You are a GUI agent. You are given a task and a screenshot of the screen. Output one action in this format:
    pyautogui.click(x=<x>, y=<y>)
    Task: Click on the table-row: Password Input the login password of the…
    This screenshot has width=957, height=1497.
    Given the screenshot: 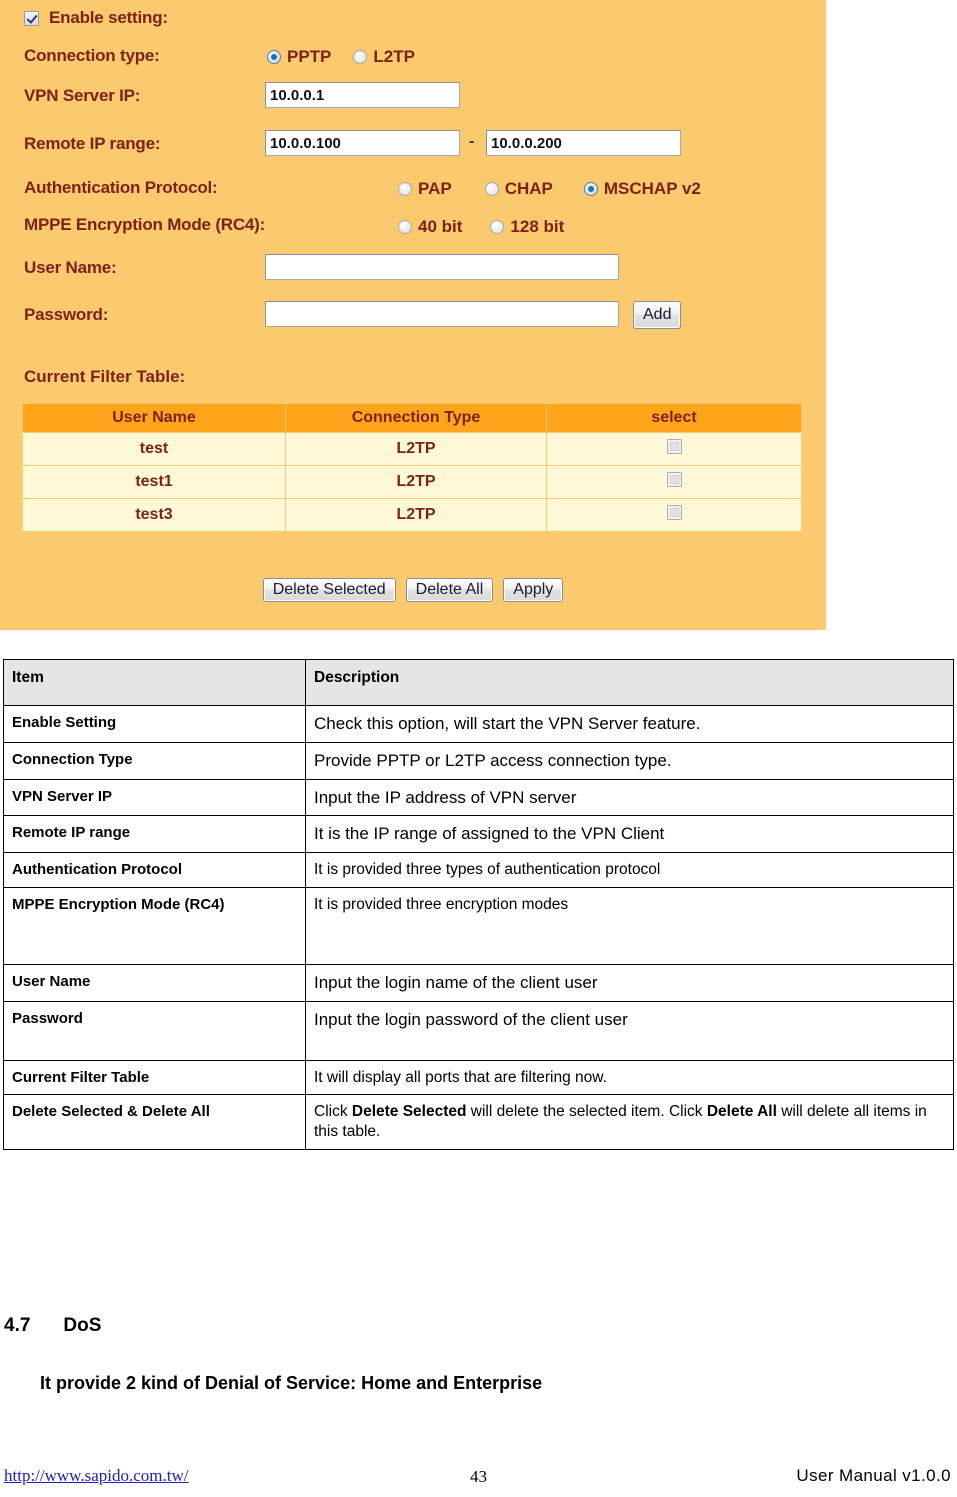 What is the action you would take?
    pyautogui.click(x=478, y=1030)
    